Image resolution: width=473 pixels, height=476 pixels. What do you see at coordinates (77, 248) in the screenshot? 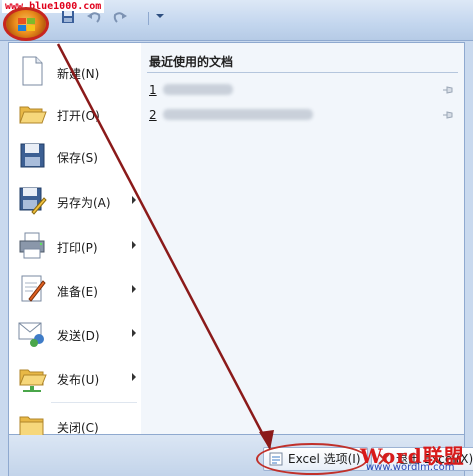
I see `menu-item-label: 打印(P)` at bounding box center [77, 248].